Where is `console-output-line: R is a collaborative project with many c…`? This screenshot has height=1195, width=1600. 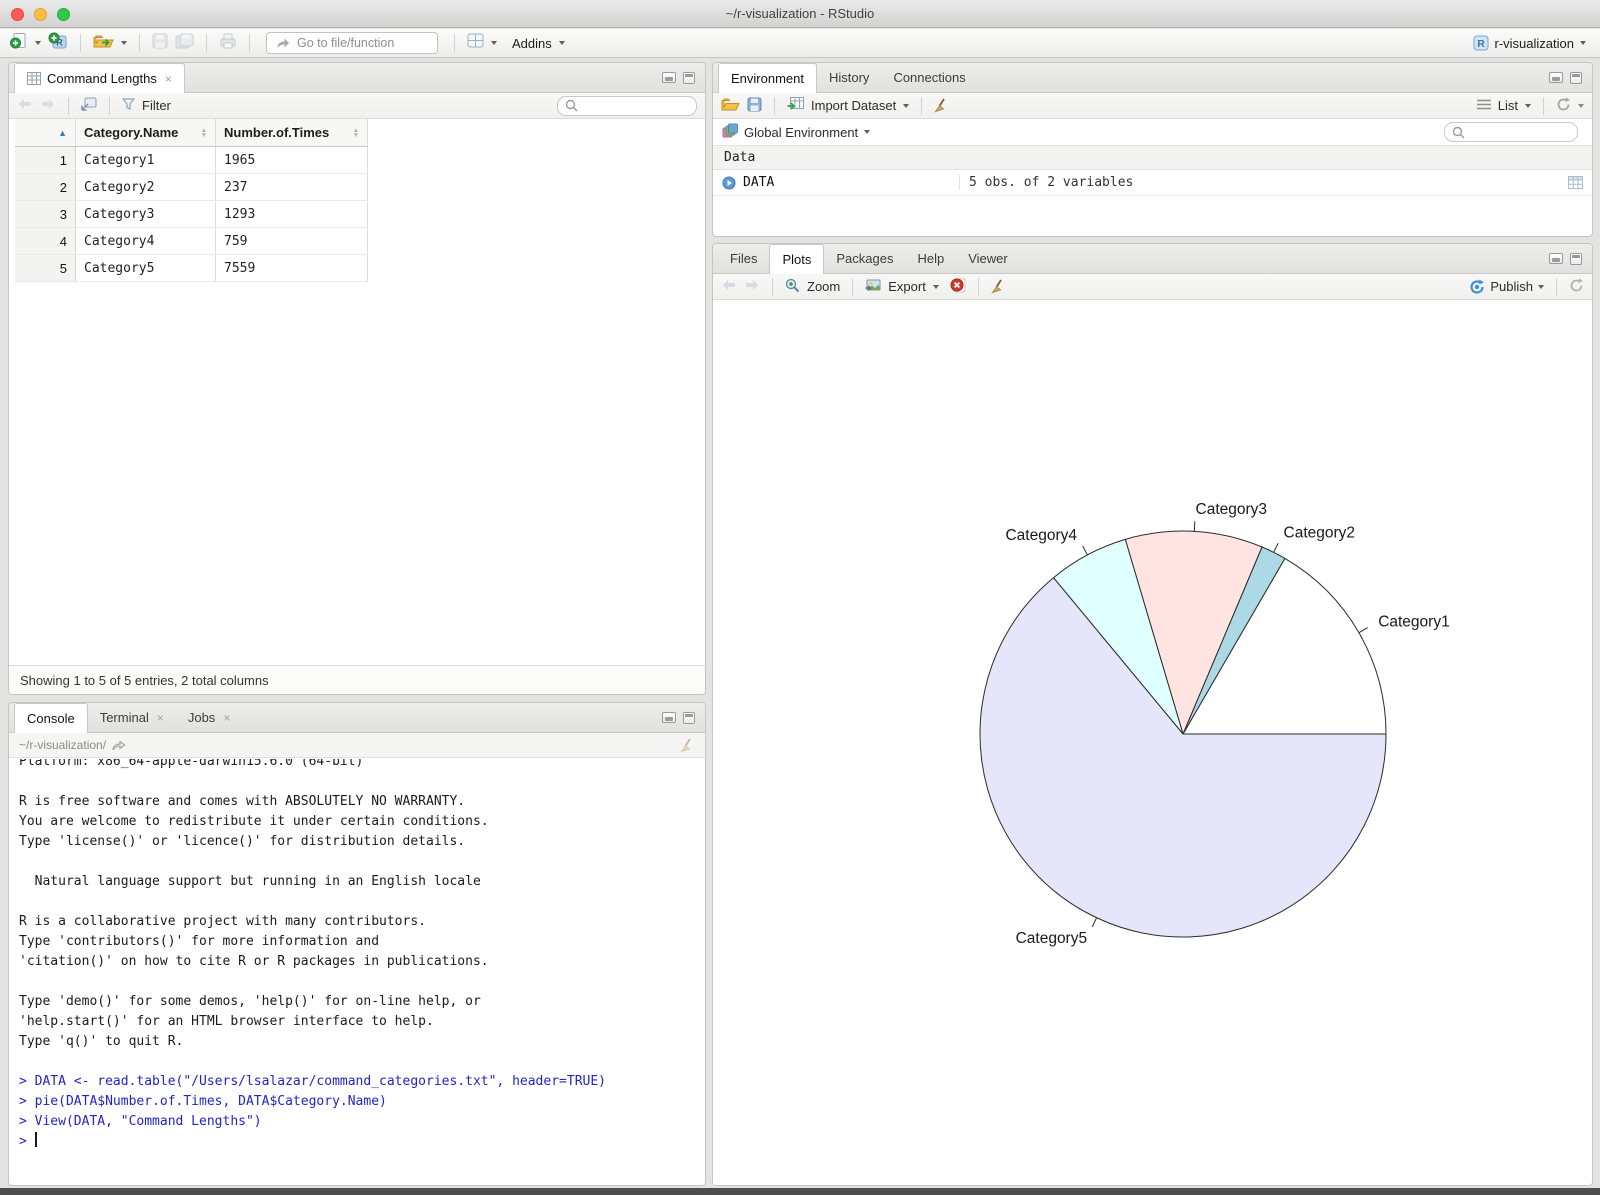
console-output-line: R is a collaborative project with many c… is located at coordinates (222, 921).